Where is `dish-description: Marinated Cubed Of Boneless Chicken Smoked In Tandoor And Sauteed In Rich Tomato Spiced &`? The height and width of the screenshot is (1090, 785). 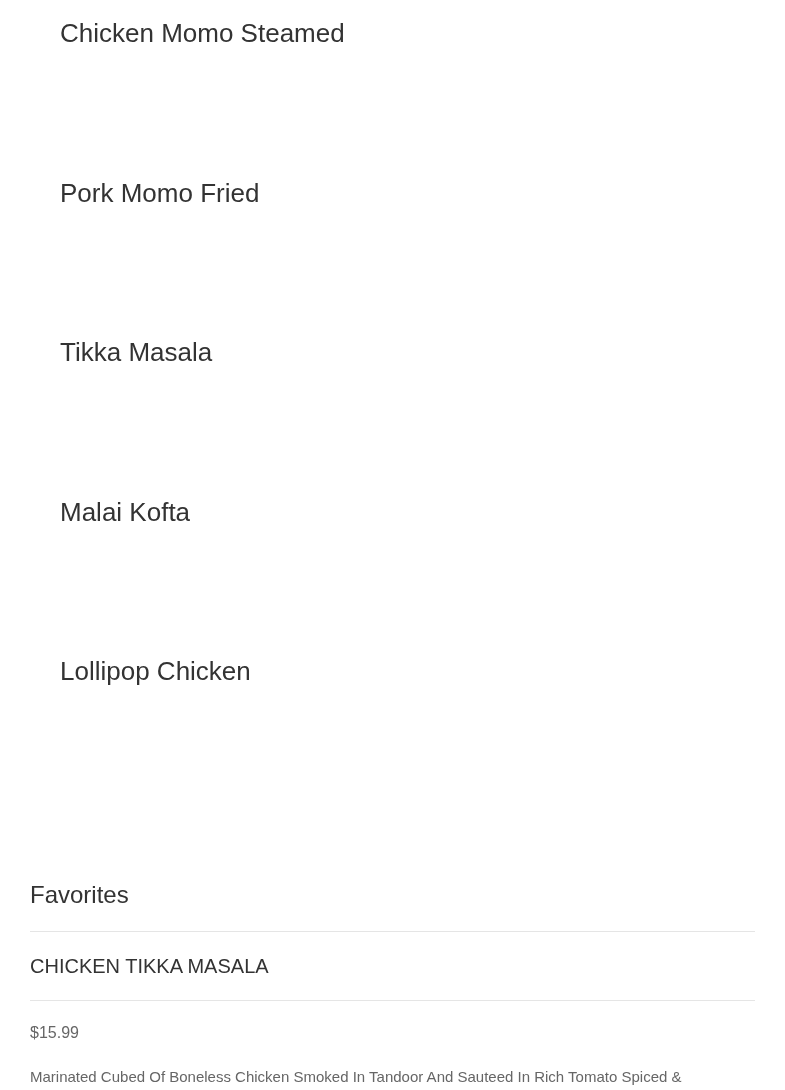 dish-description: Marinated Cubed Of Boneless Chicken Smoked In Tandoor And Sauteed In Rich Tomato Spiced & is located at coordinates (356, 1077).